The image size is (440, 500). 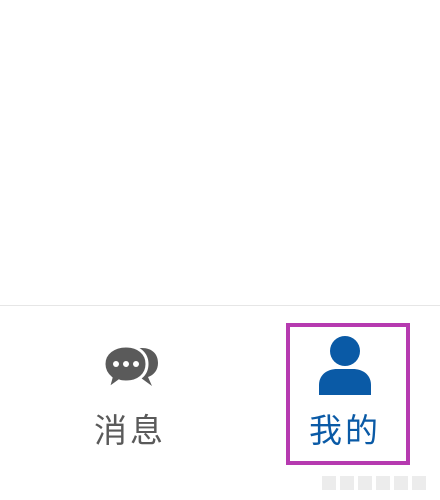 I want to click on watermark-logo, so click(x=374, y=483).